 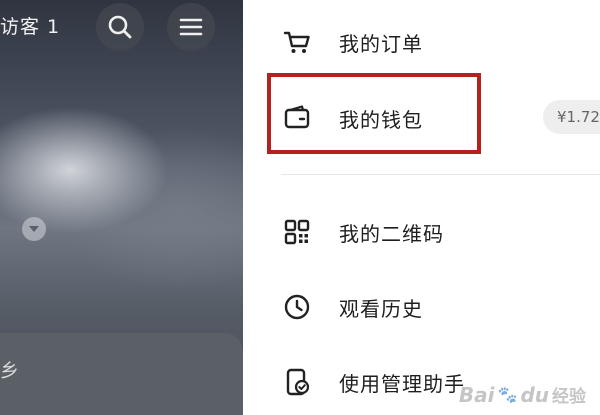 I want to click on watermark-brand-suffix: du, so click(x=534, y=394).